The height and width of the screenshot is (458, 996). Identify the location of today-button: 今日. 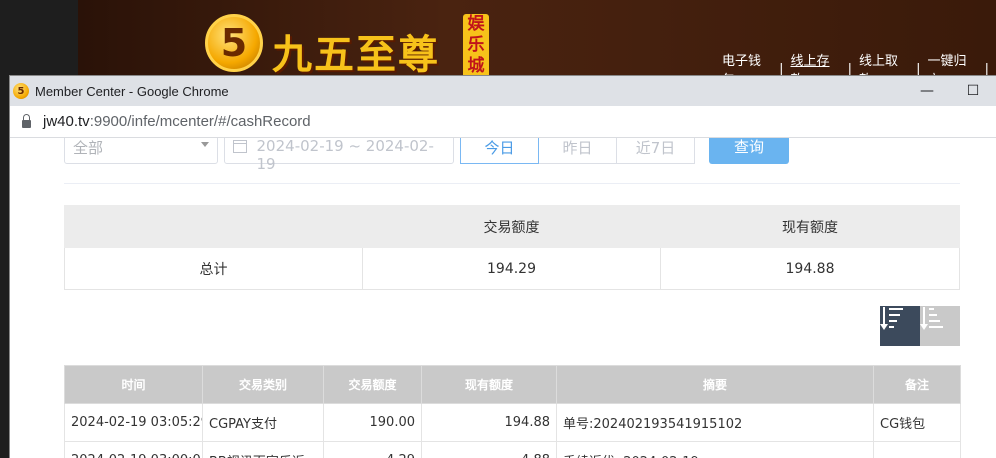
(499, 151).